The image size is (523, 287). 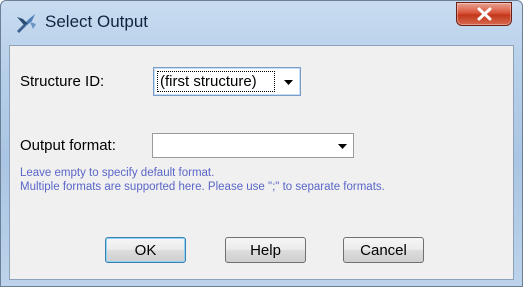 What do you see at coordinates (253, 145) in the screenshot?
I see `output-format-combobox` at bounding box center [253, 145].